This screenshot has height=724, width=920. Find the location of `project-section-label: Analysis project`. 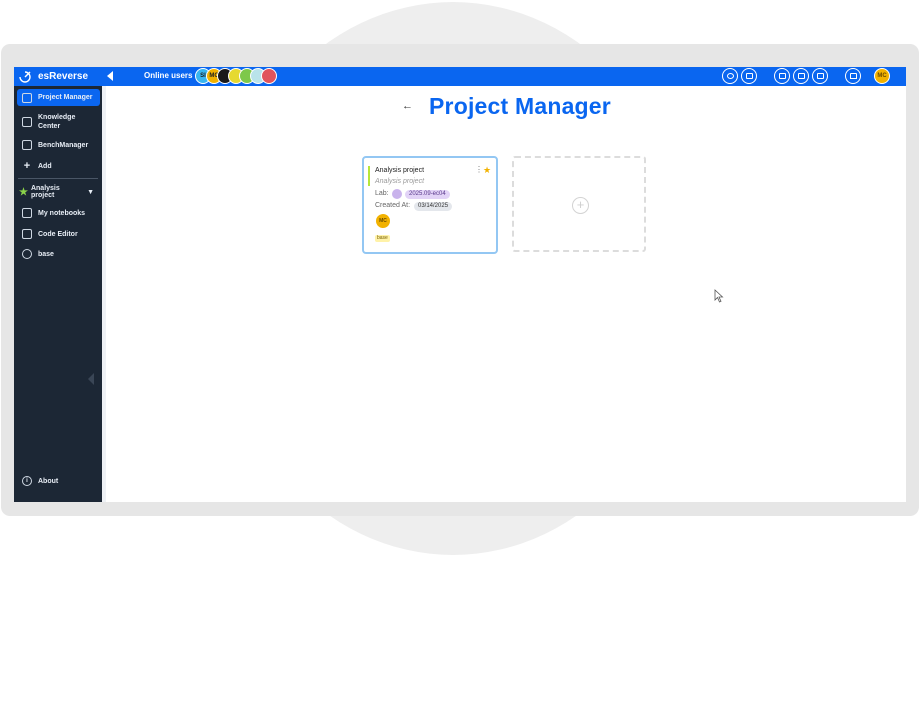

project-section-label: Analysis project is located at coordinates (45, 192).